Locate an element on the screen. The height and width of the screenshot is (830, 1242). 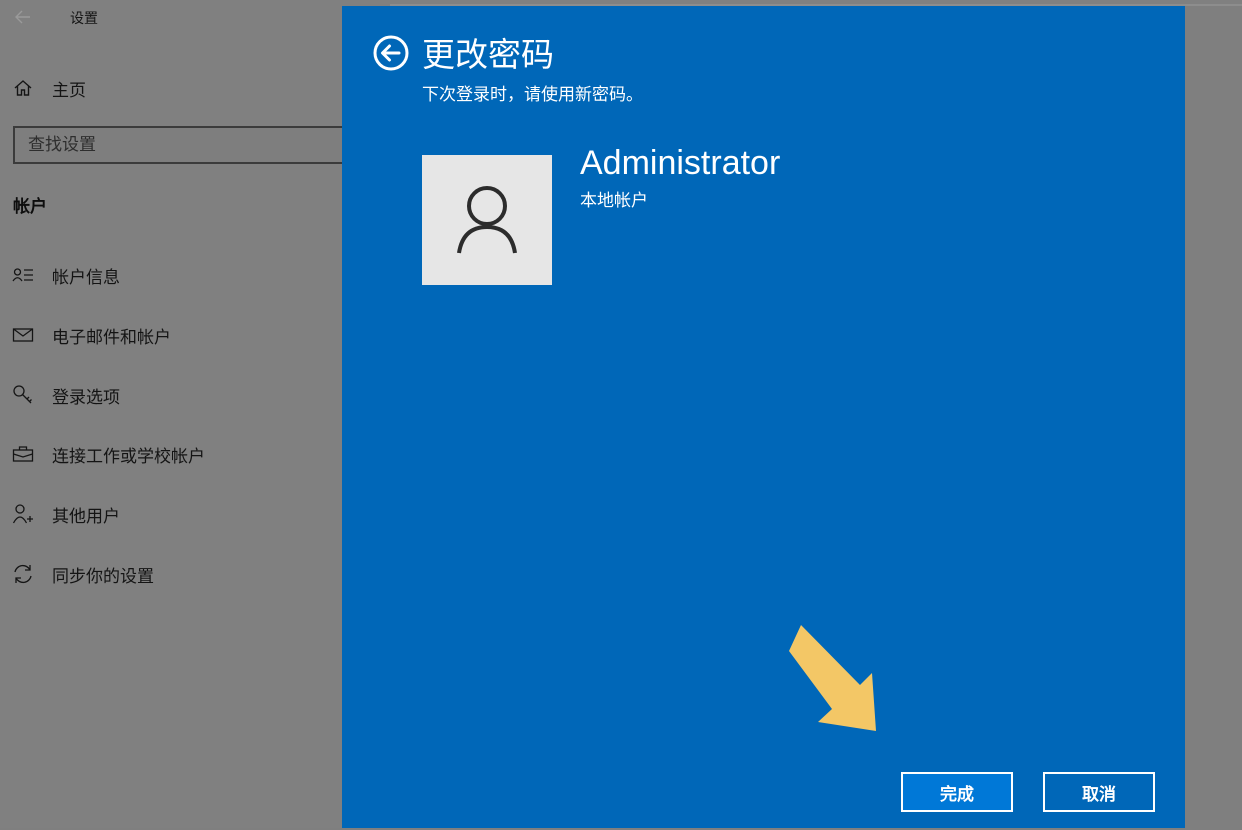
sidebar-item-other-users: 其他用户 is located at coordinates (66, 514).